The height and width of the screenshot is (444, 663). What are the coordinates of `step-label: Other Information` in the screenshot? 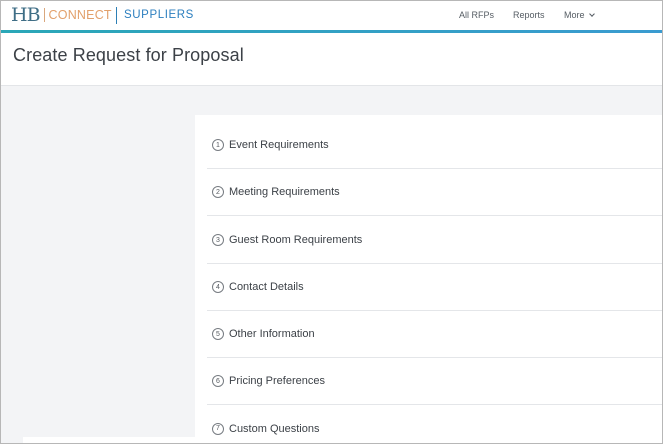 It's located at (272, 334).